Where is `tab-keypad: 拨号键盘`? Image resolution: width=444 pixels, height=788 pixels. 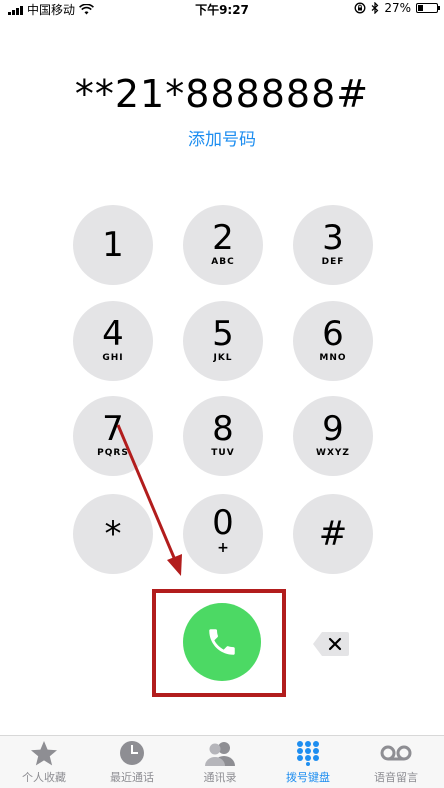 tab-keypad: 拨号键盘 is located at coordinates (308, 762).